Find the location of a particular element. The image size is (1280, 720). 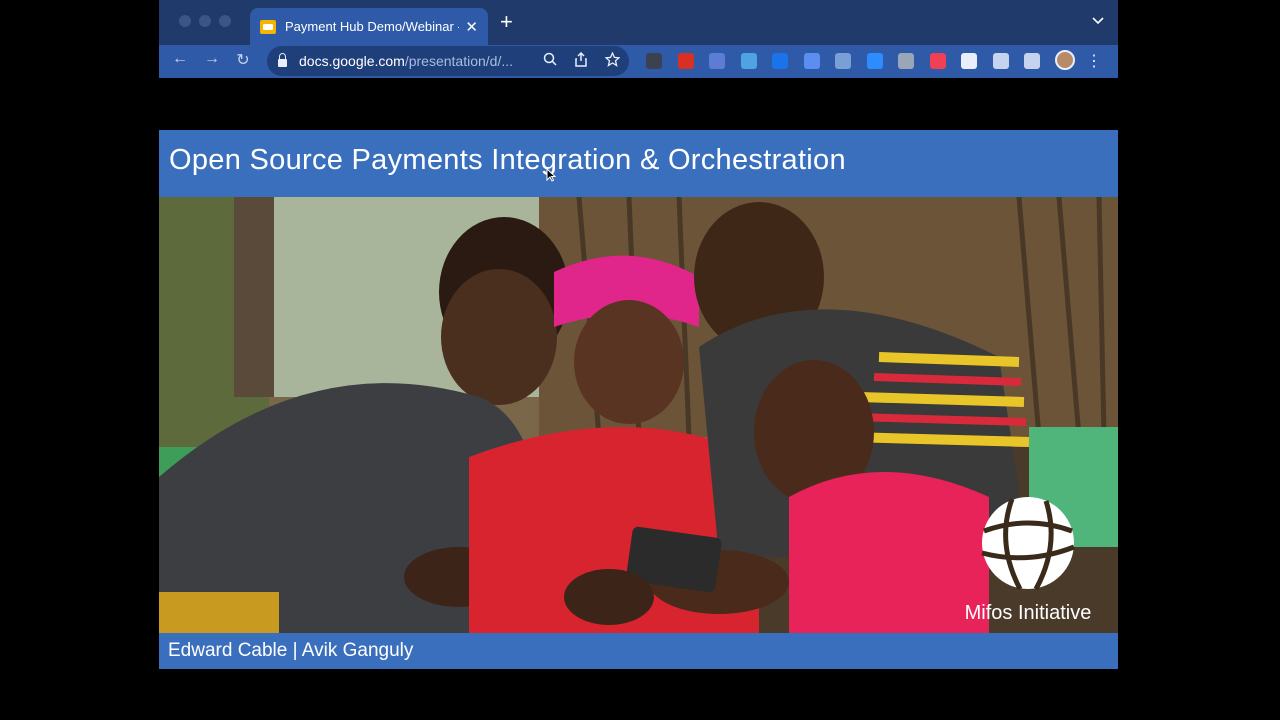

new-tab-button: + is located at coordinates (506, 22).